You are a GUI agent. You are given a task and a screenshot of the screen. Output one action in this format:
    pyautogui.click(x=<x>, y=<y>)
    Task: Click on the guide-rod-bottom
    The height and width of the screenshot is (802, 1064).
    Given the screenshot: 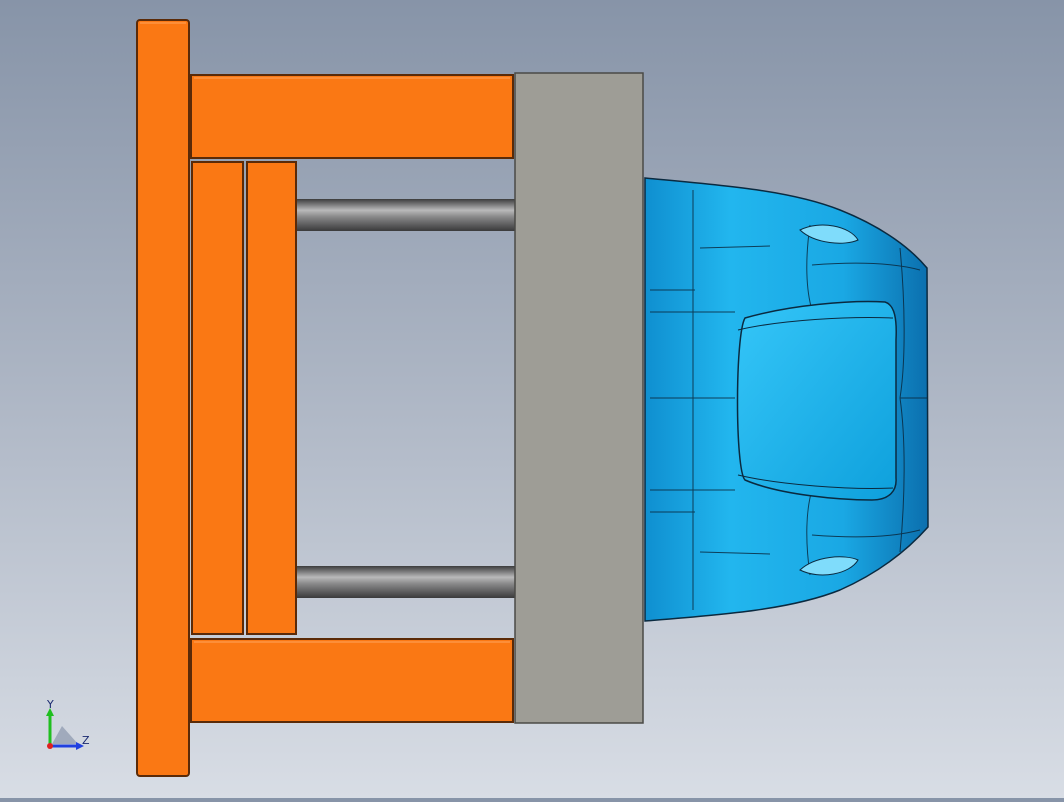 What is the action you would take?
    pyautogui.click(x=407, y=582)
    